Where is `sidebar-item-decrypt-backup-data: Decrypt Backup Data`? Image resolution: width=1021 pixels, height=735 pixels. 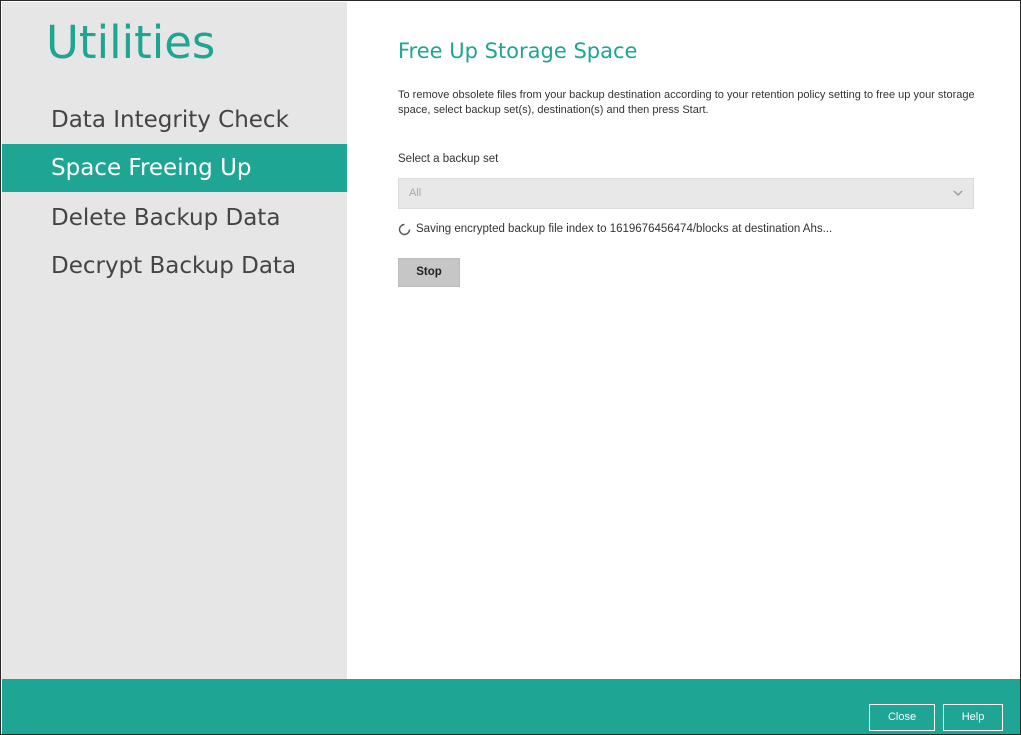 sidebar-item-decrypt-backup-data: Decrypt Backup Data is located at coordinates (174, 266).